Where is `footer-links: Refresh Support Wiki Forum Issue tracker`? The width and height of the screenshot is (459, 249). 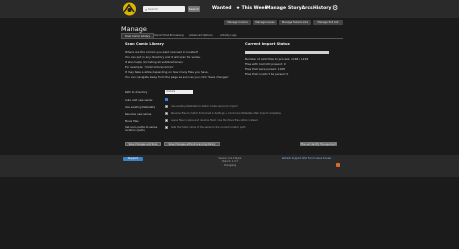 footer-links: Refresh Support Wiki Forum Issue tracker is located at coordinates (307, 158).